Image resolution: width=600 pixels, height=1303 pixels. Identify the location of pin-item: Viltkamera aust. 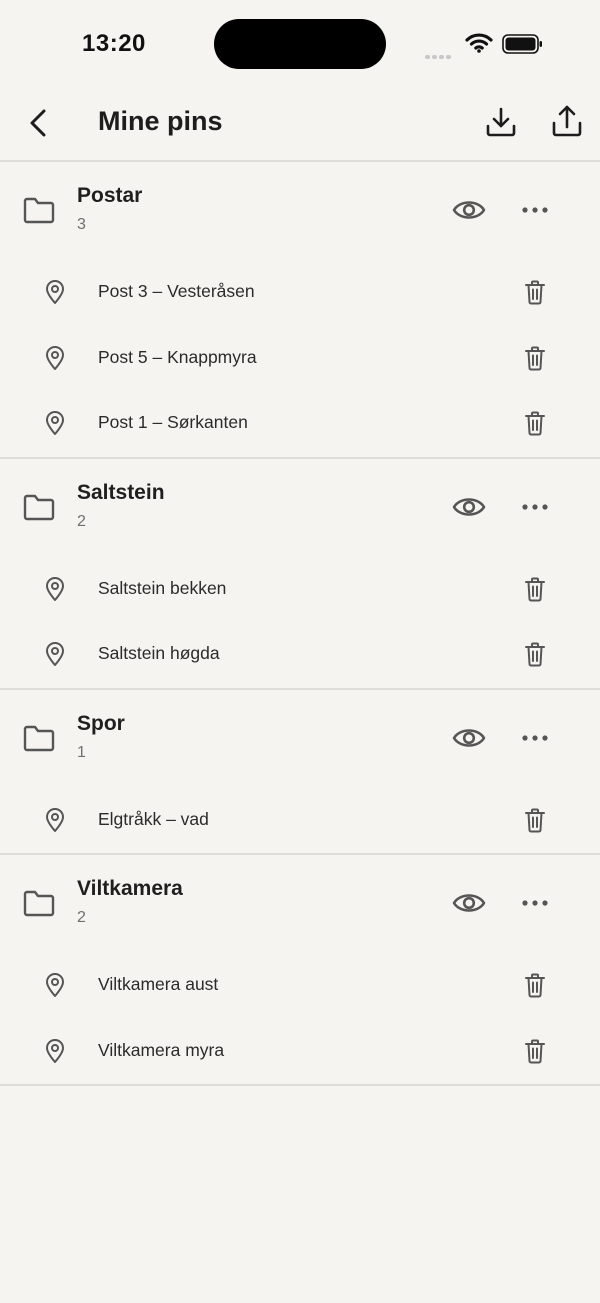
(300, 986).